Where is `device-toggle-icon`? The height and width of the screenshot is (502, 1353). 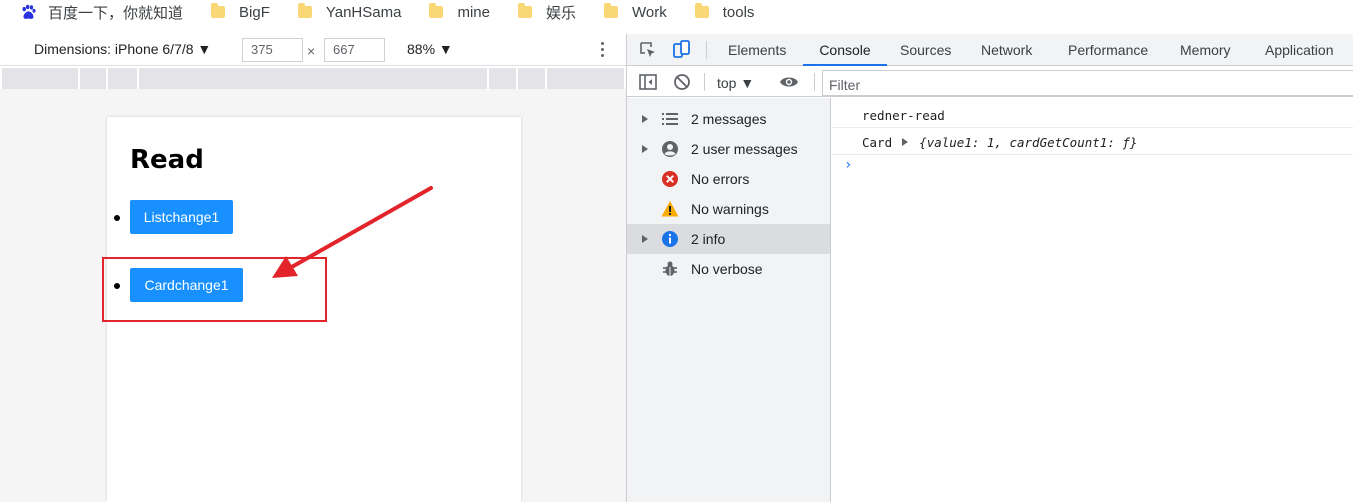
device-toggle-icon is located at coordinates (681, 50).